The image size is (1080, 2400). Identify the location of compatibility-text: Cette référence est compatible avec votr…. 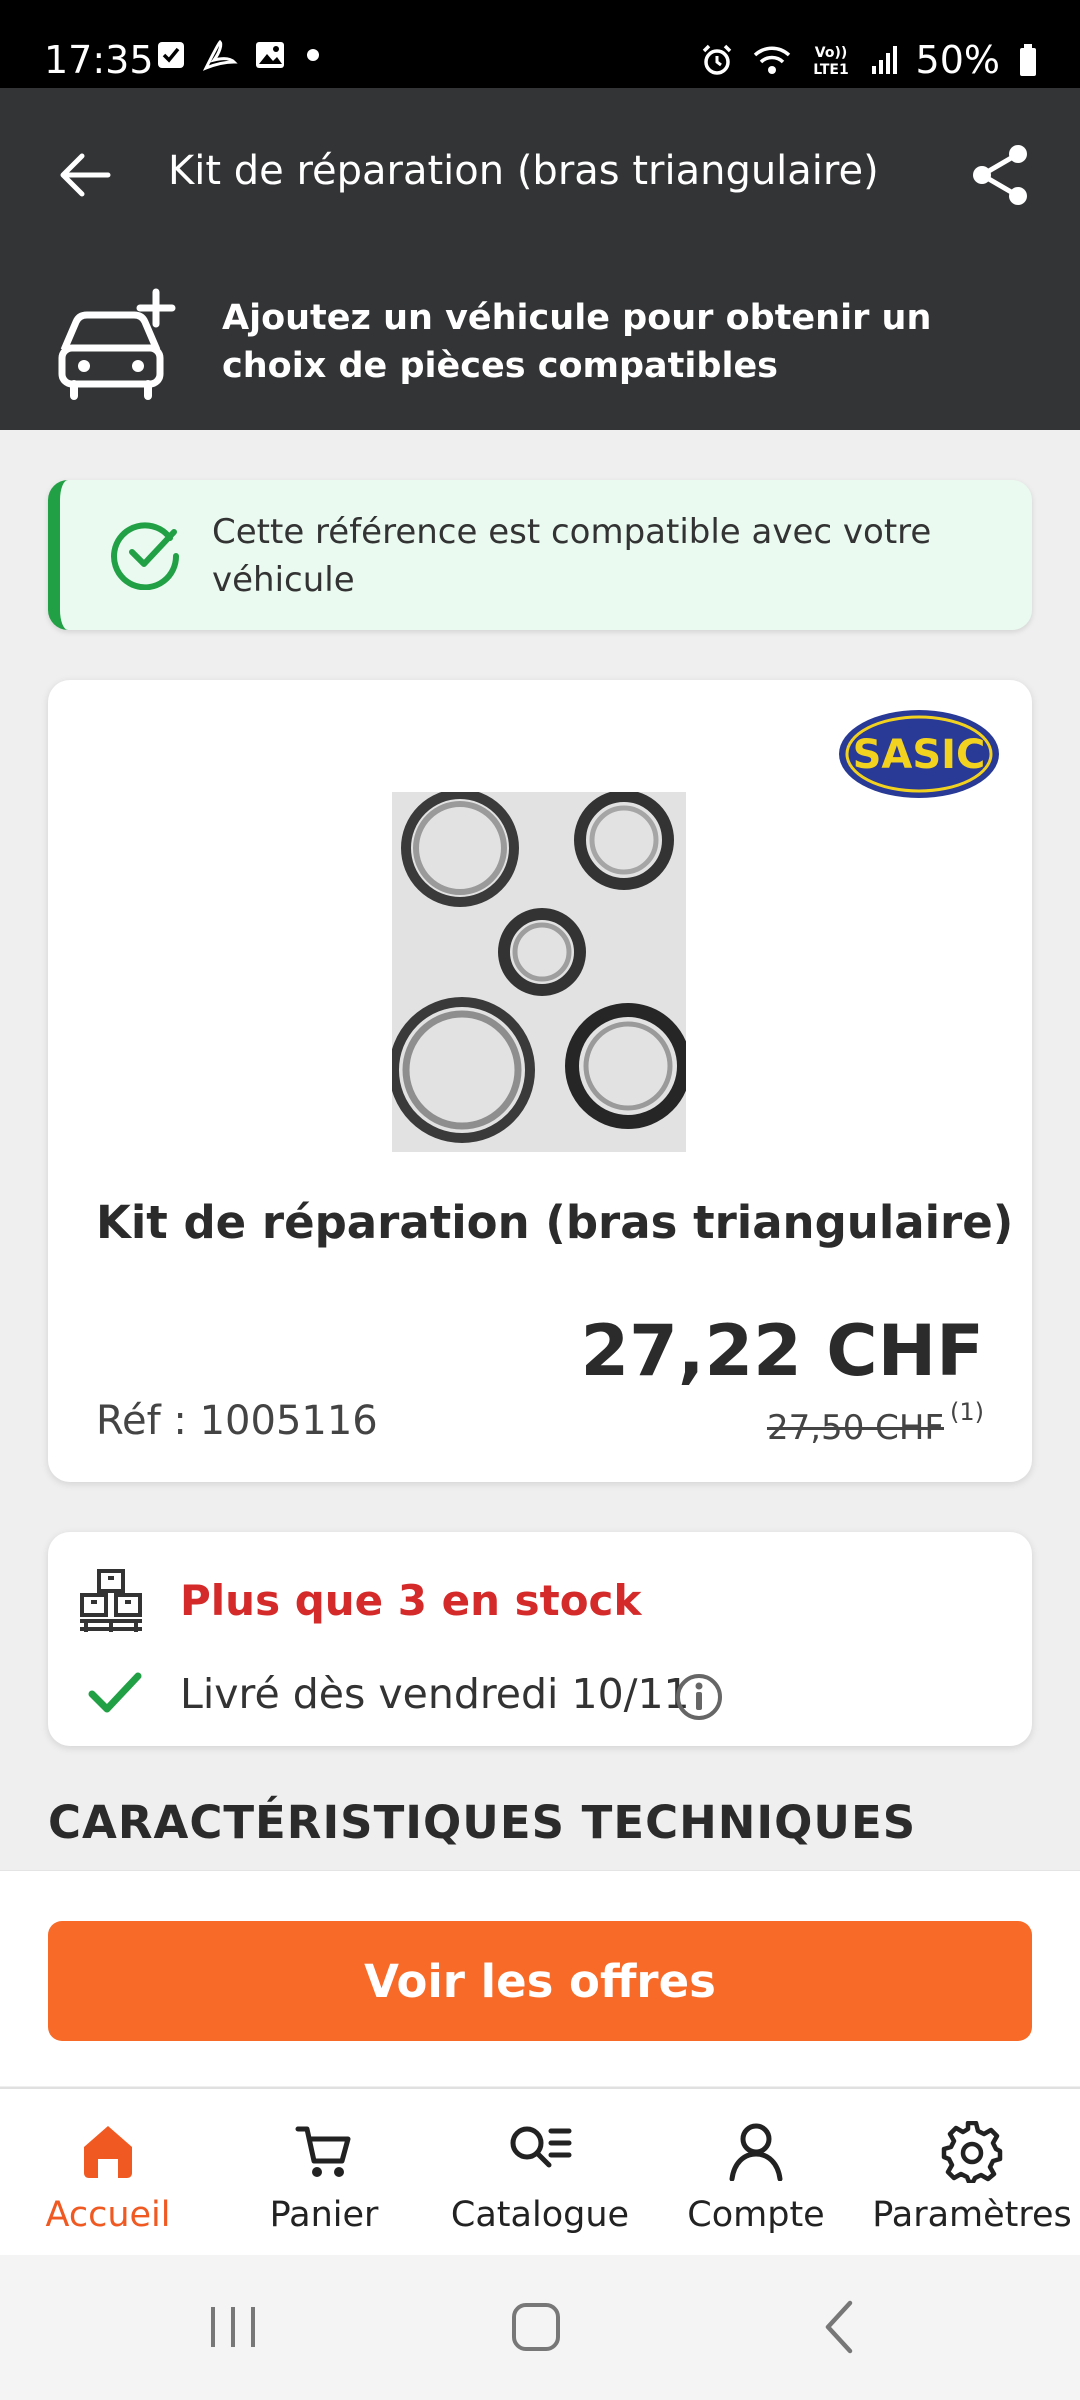
(572, 556).